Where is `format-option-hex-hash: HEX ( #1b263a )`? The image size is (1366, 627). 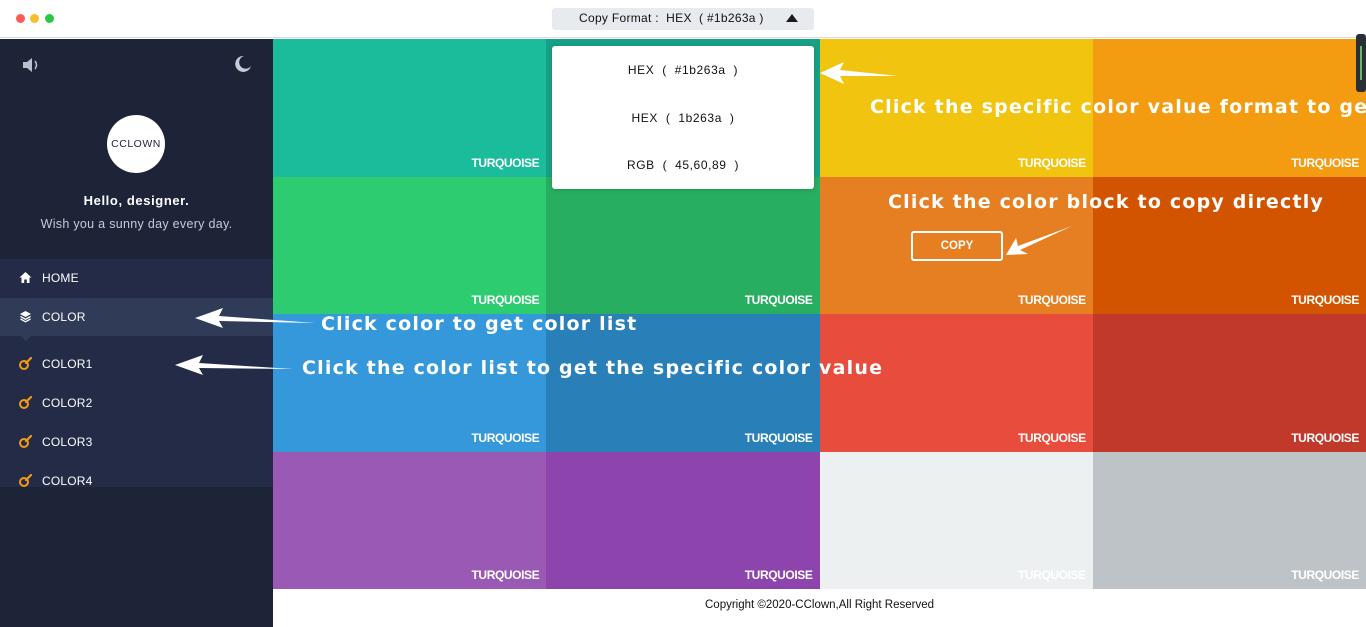 format-option-hex-hash: HEX ( #1b263a ) is located at coordinates (683, 70).